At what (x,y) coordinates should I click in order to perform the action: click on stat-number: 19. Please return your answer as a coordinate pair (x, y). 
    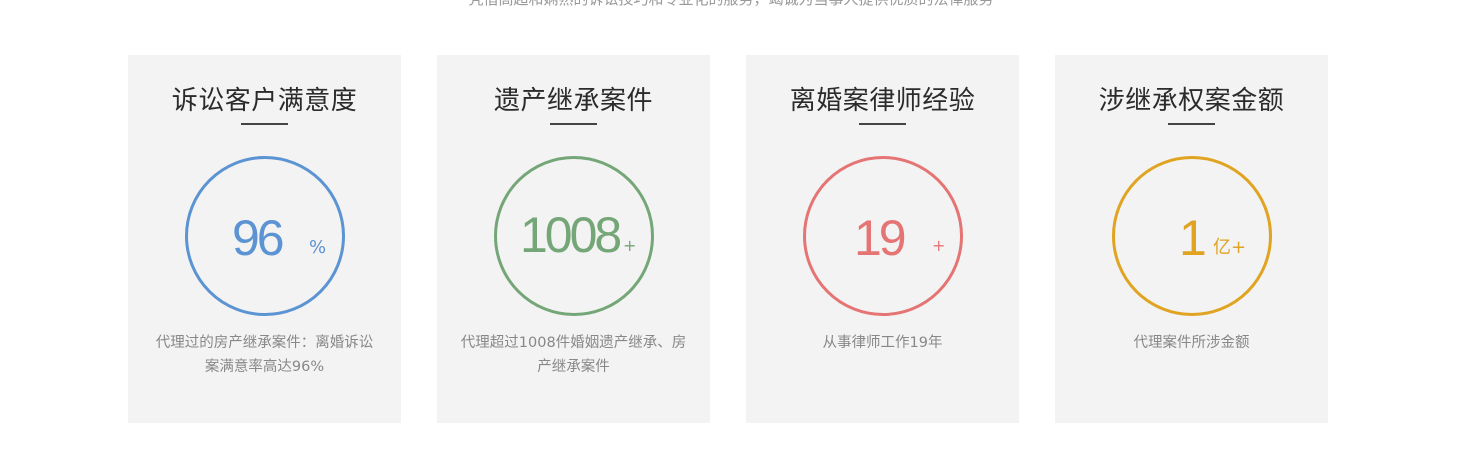
    Looking at the image, I should click on (880, 238).